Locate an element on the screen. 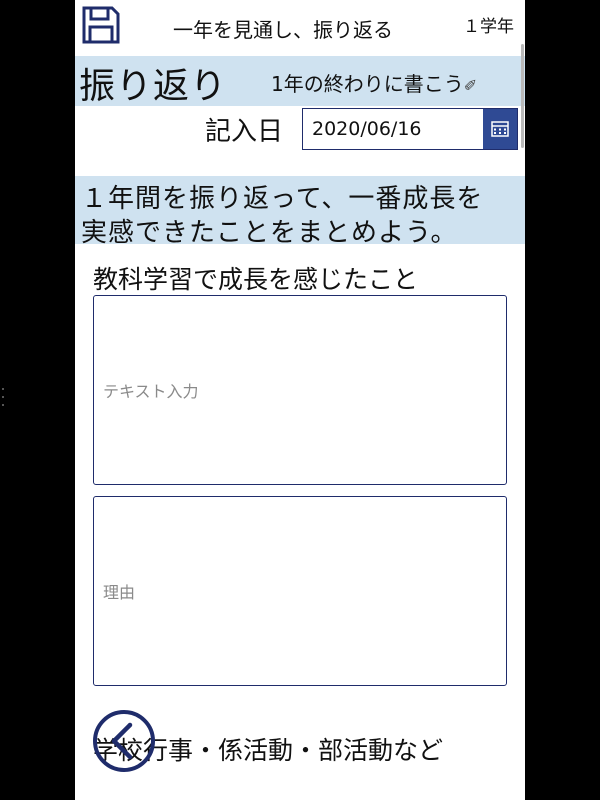 This screenshot has height=800, width=600. pencil-icon: ✐ is located at coordinates (470, 85).